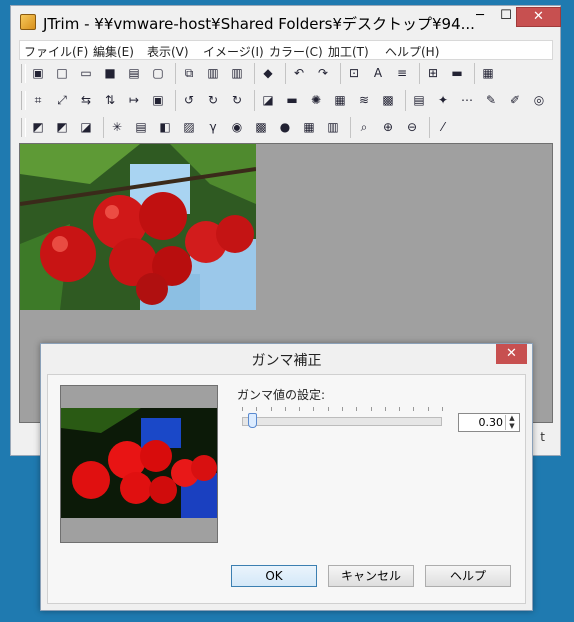 The image size is (574, 622). I want to click on print-icon: ▤, so click(134, 73).